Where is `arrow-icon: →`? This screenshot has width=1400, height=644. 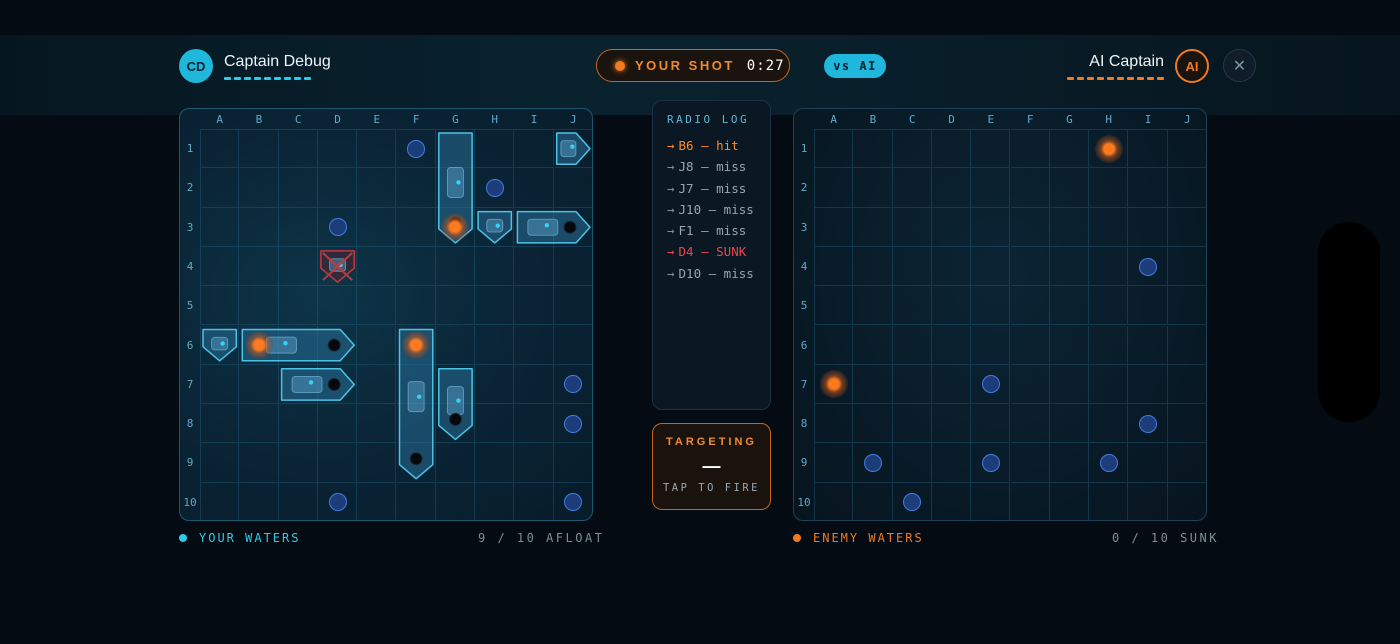 arrow-icon: → is located at coordinates (671, 145).